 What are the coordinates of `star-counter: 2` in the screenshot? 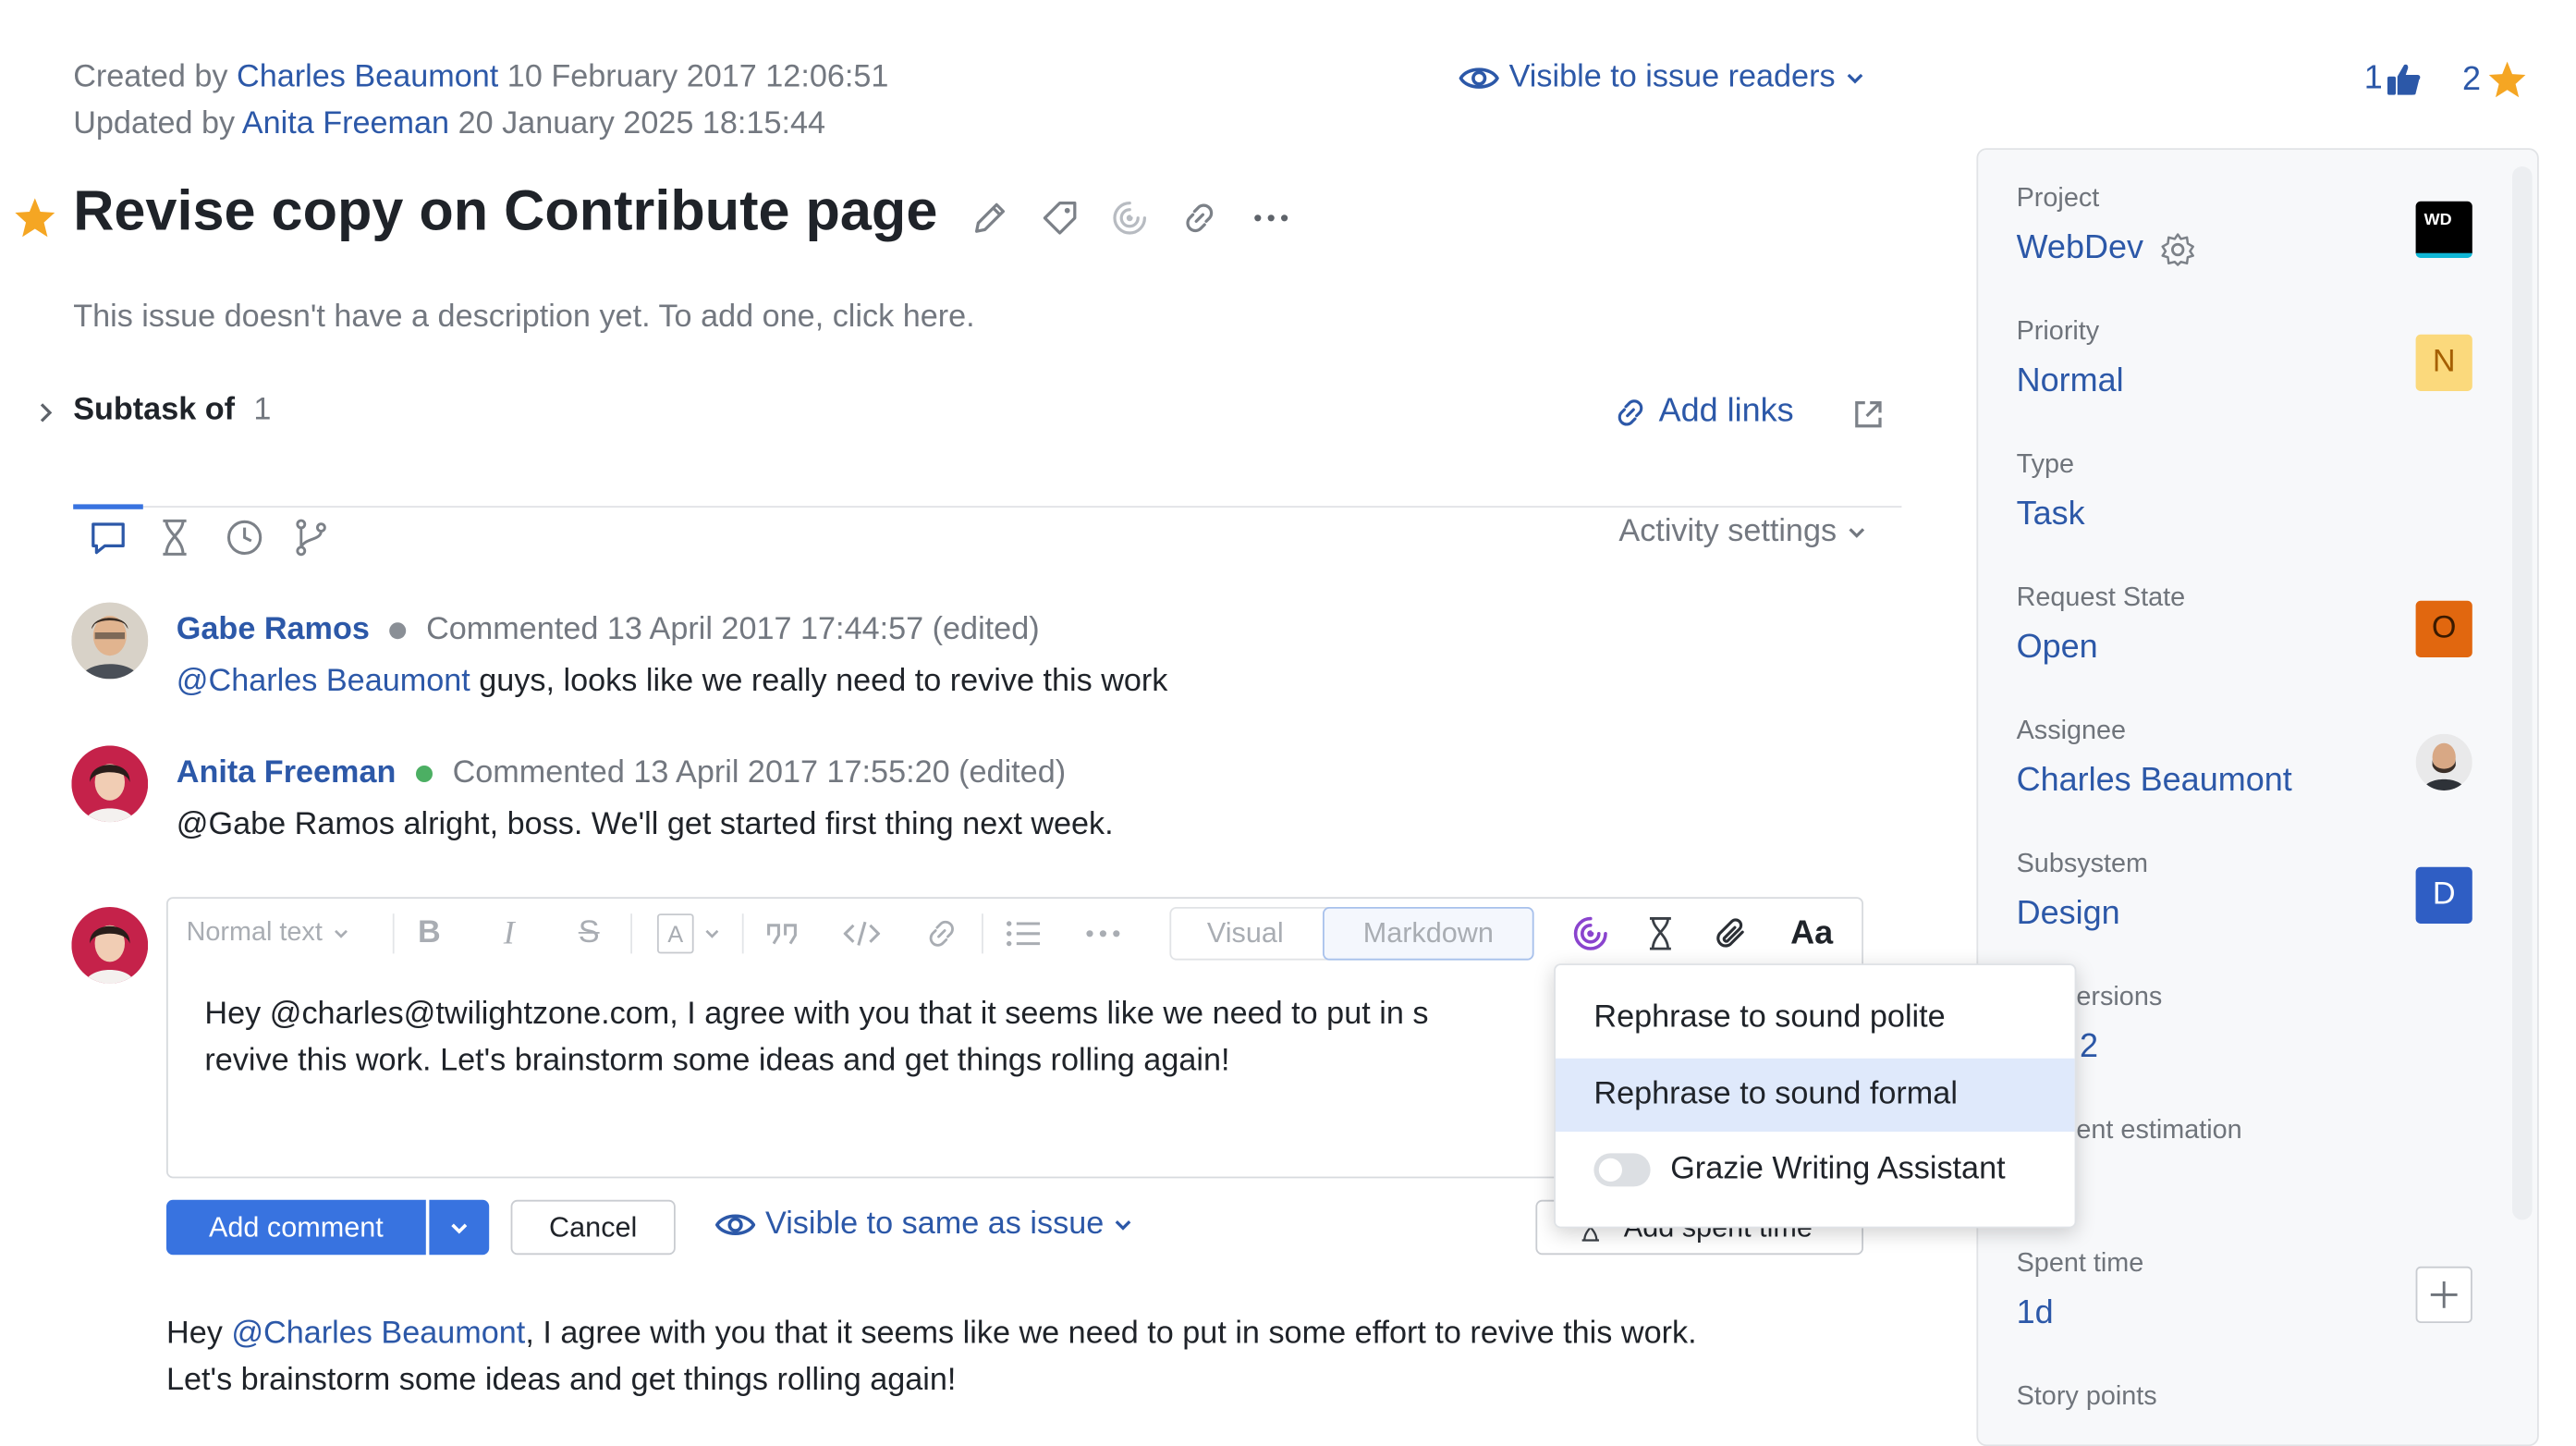 It's located at (2494, 80).